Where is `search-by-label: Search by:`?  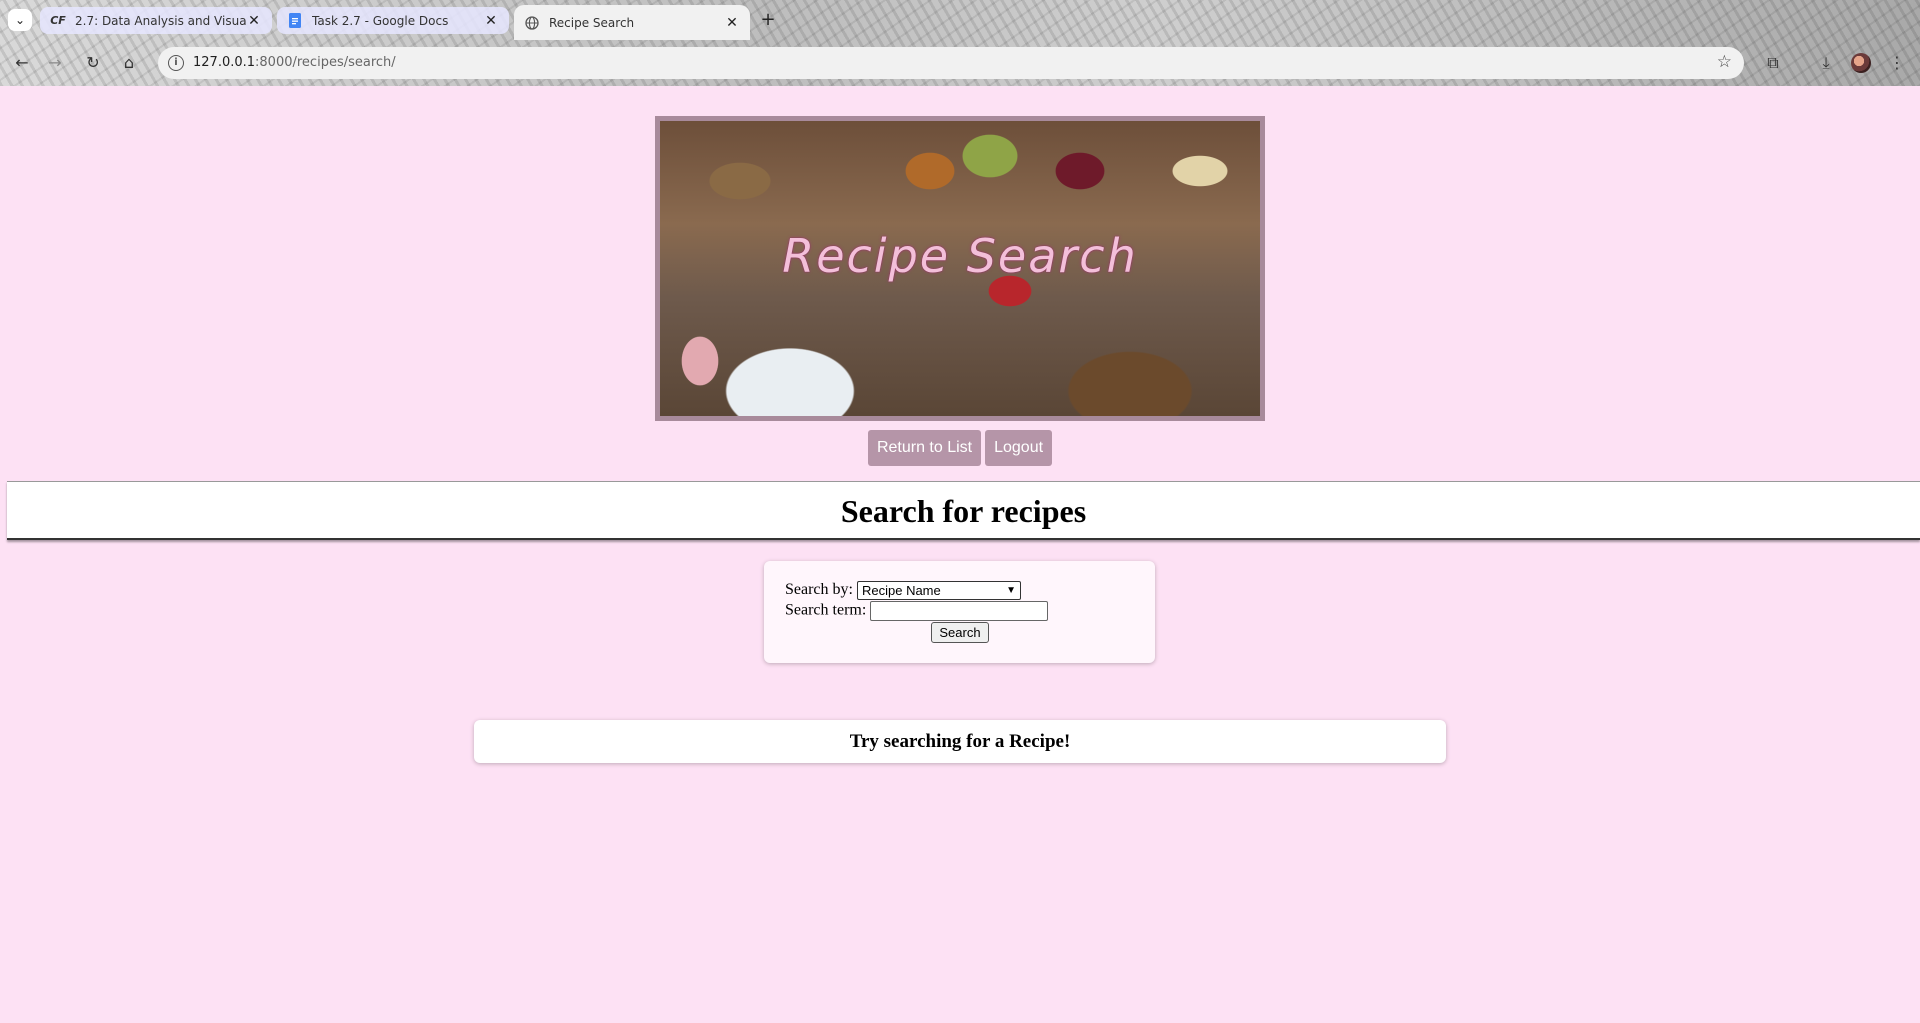
search-by-label: Search by: is located at coordinates (819, 590).